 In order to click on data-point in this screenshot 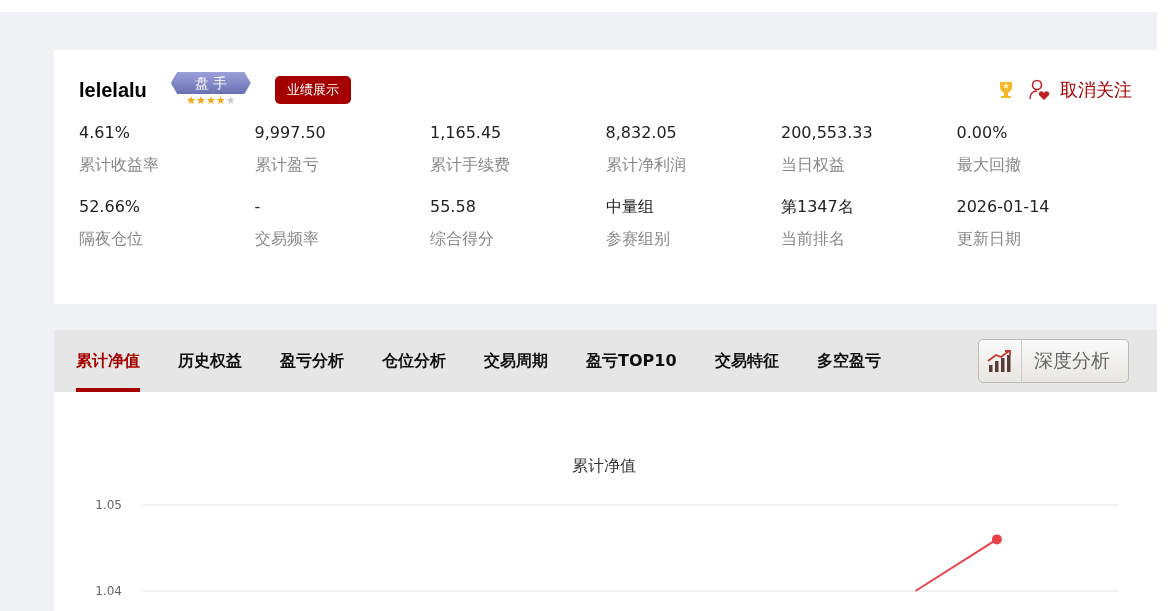, I will do `click(996, 539)`.